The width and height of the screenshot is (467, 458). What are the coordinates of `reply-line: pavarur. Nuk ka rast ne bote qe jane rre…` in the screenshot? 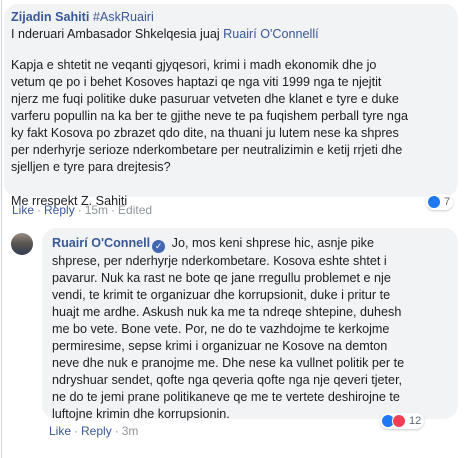 It's located at (221, 278).